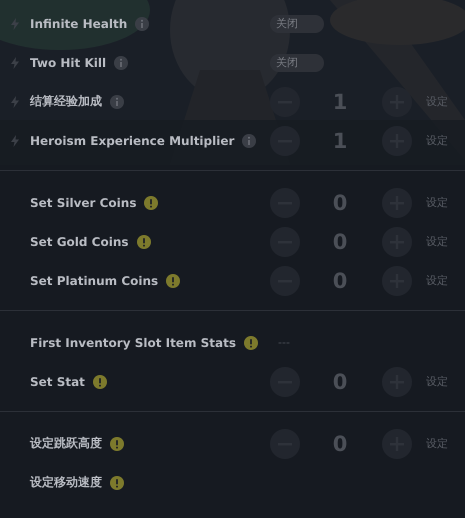  Describe the element at coordinates (68, 63) in the screenshot. I see `cheat-label: Two Hit Kill` at that location.